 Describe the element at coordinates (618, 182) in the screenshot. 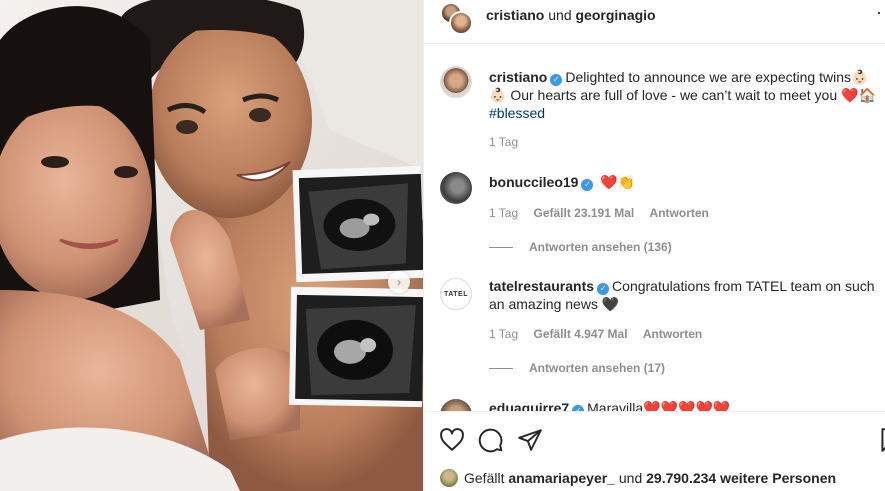

I see `comment-text: ❤️👏` at that location.